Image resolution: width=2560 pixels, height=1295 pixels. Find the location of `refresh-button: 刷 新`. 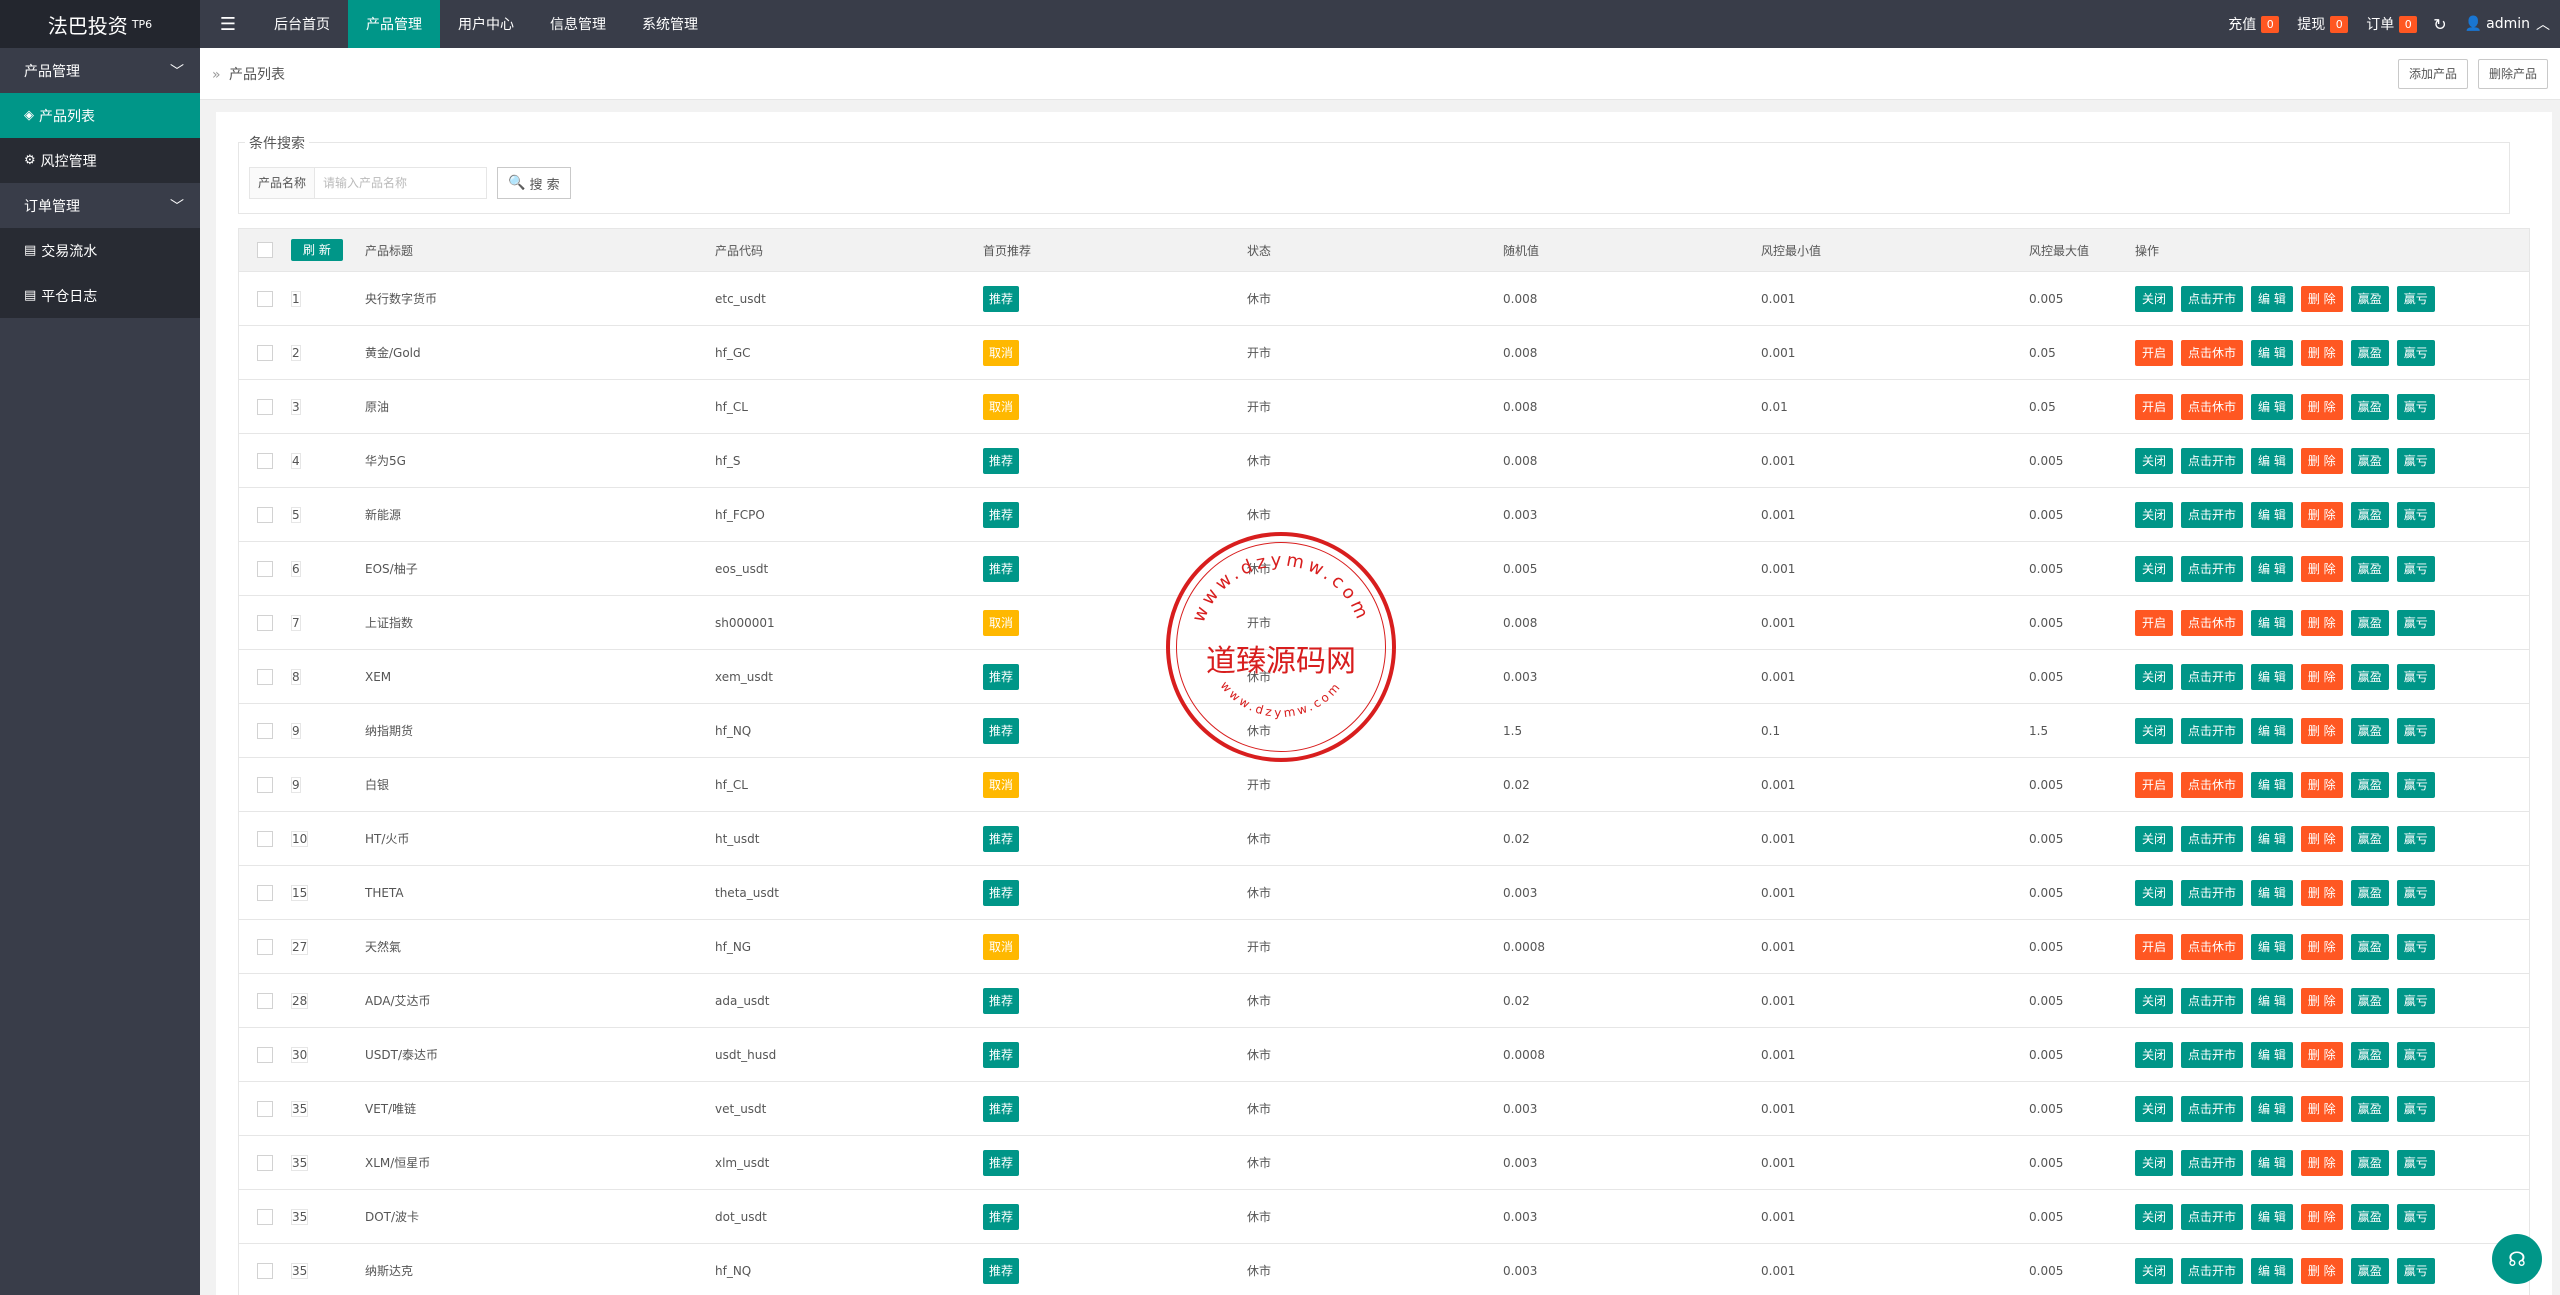

refresh-button: 刷 新 is located at coordinates (317, 250).